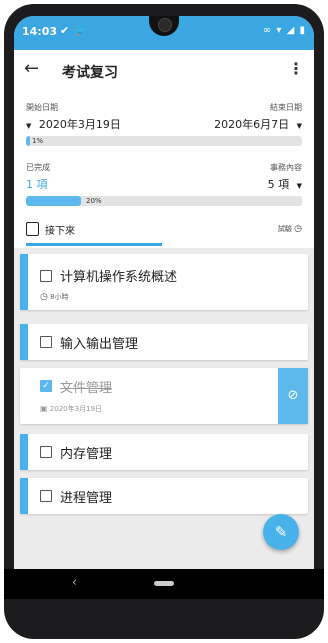 This screenshot has width=328, height=643. Describe the element at coordinates (296, 68) in the screenshot. I see `more-options-icon: ⋮` at that location.